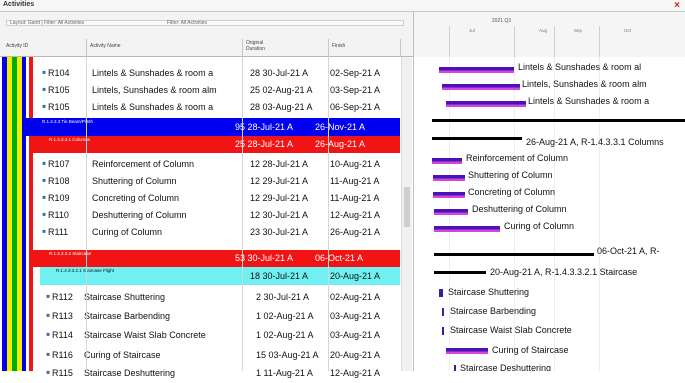 Image resolution: width=685 pixels, height=383 pixels. I want to click on activity-id: R116, so click(62, 355).